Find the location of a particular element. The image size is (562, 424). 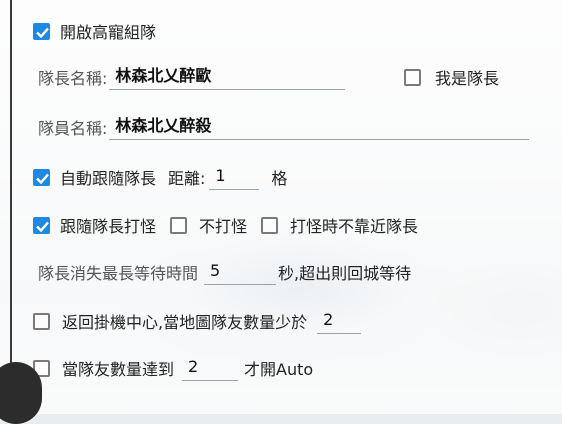

leader-missing-input: 5 is located at coordinates (240, 272).